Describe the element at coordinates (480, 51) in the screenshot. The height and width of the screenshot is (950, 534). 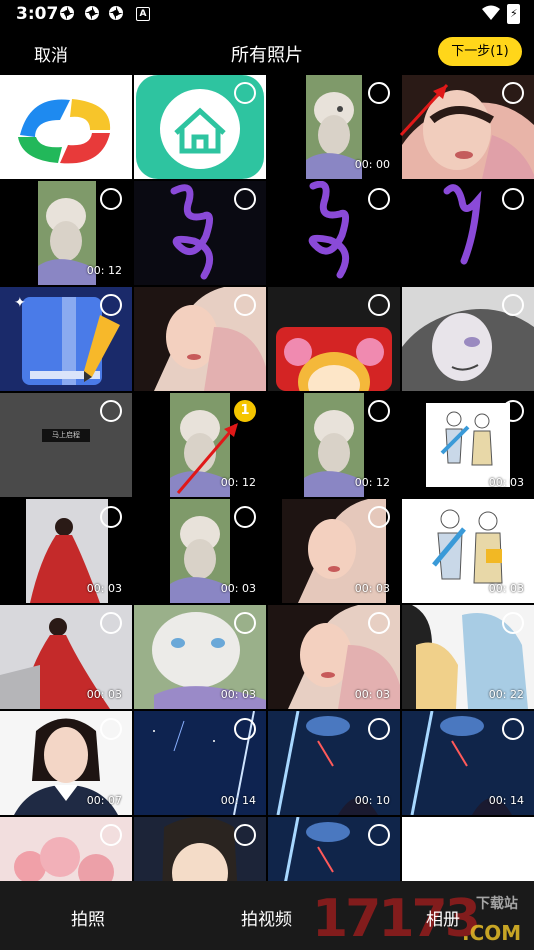
I see `next-step-button: 下一步(1)` at that location.